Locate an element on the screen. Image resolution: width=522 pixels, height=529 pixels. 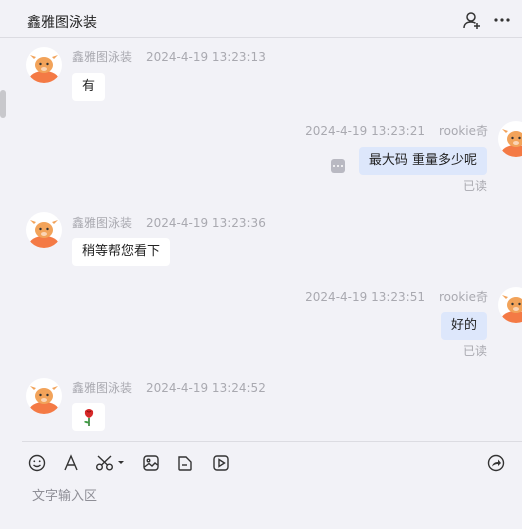
message-meta: 鑫雅图泳装 2024-4-19 13:23:13 is located at coordinates (169, 56).